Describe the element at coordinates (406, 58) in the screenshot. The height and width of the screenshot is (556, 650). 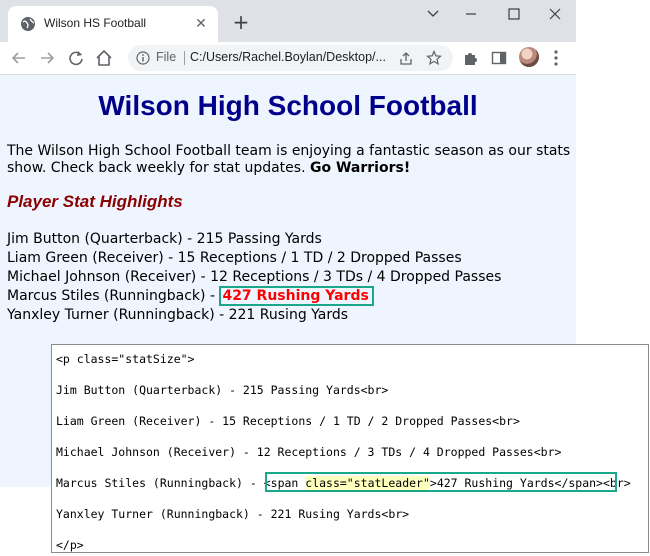
I see `share-icon` at that location.